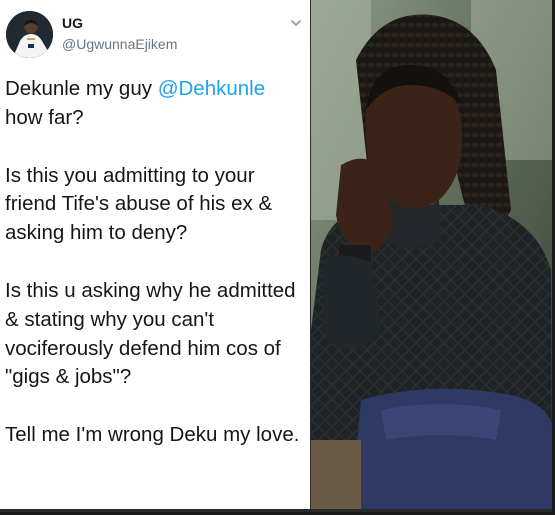 The image size is (555, 515). What do you see at coordinates (81, 88) in the screenshot?
I see `tweet-text-segment: Dekunle my guy` at bounding box center [81, 88].